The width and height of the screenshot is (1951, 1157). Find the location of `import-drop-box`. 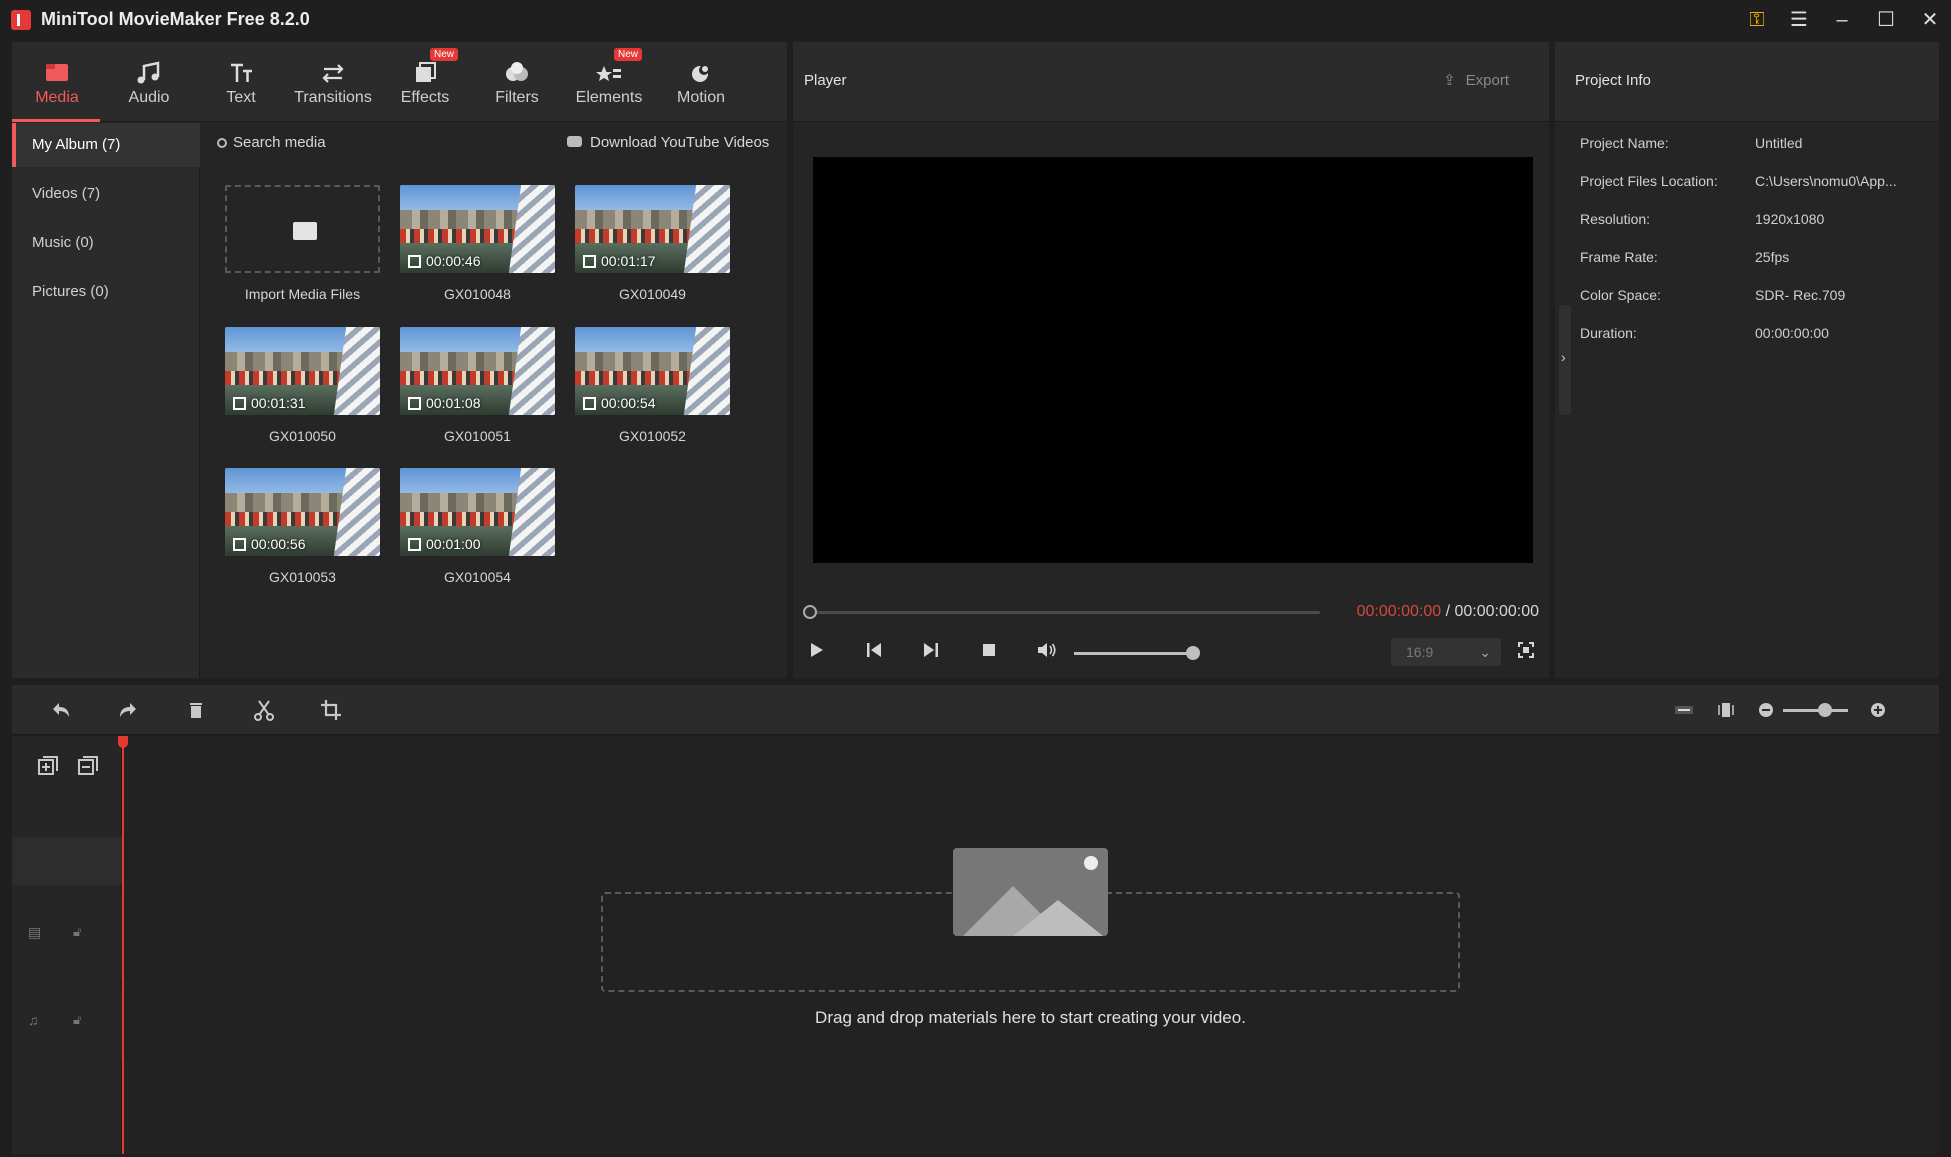

import-drop-box is located at coordinates (302, 229).